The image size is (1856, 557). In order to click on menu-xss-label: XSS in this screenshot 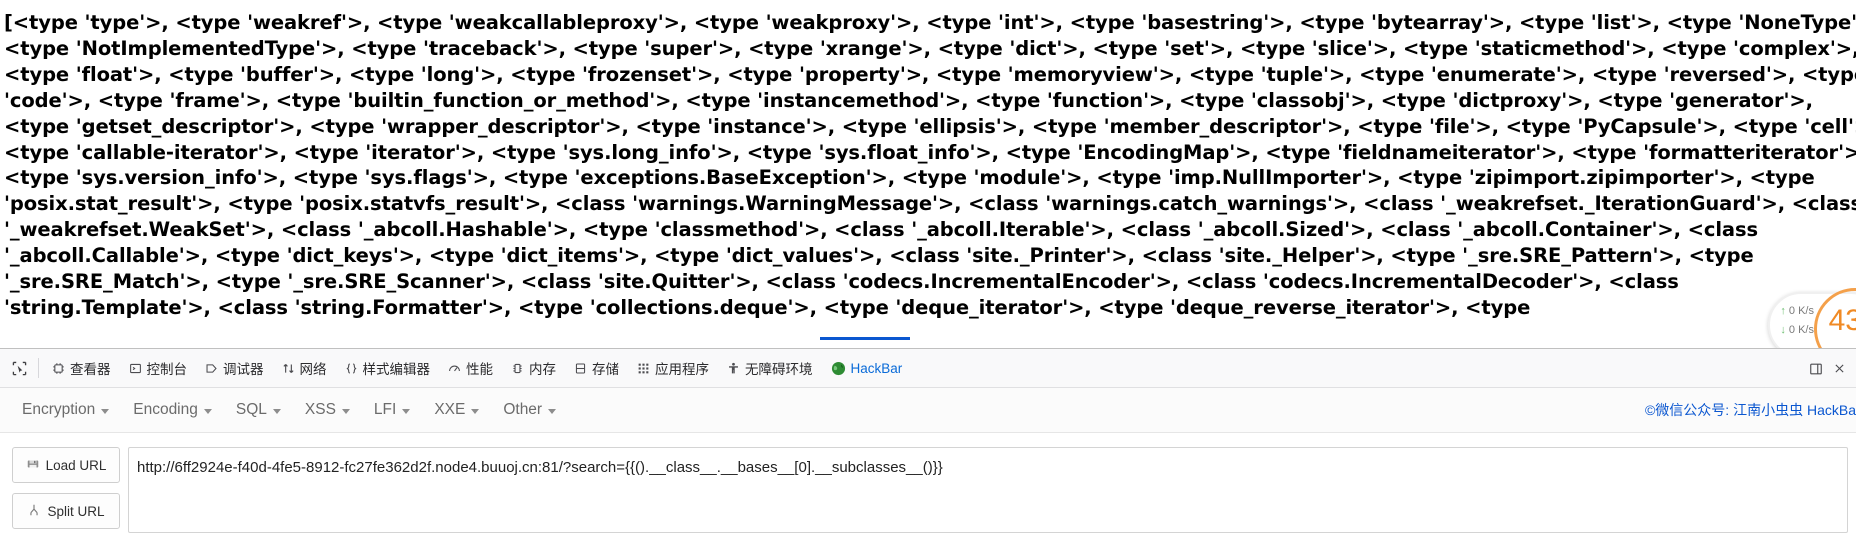, I will do `click(320, 409)`.